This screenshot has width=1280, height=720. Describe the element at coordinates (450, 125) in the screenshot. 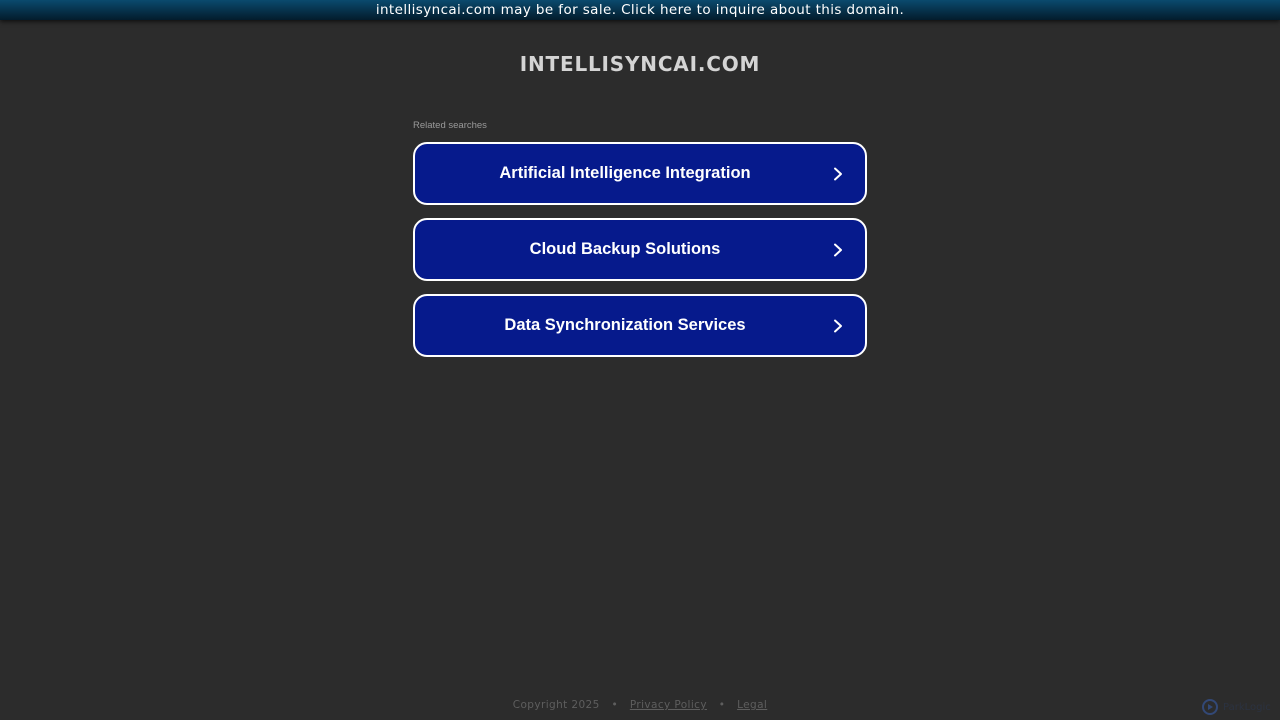

I see `related-searches-label: Related searches` at that location.